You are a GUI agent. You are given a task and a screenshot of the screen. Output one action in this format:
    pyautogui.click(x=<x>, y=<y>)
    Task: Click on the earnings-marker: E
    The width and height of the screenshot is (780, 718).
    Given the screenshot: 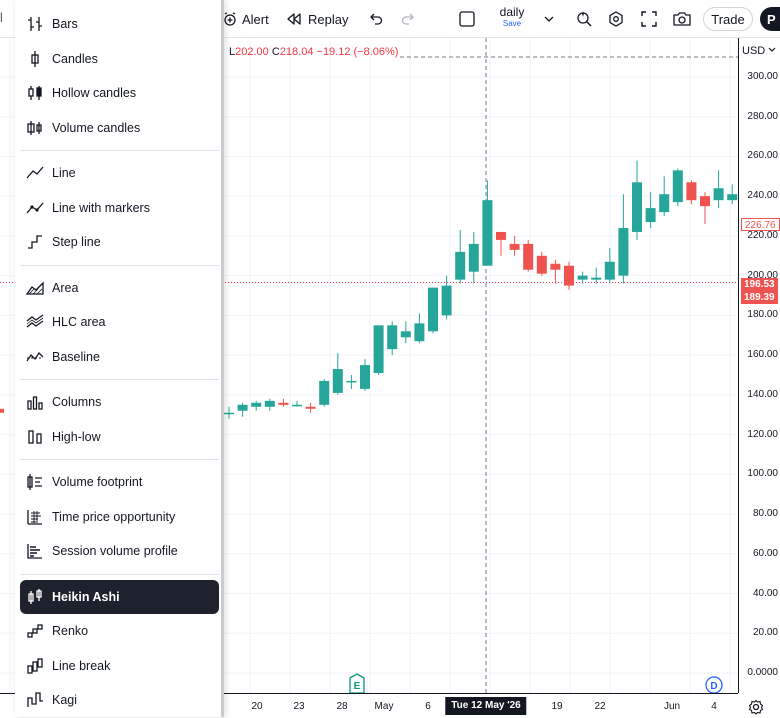 What is the action you would take?
    pyautogui.click(x=357, y=683)
    